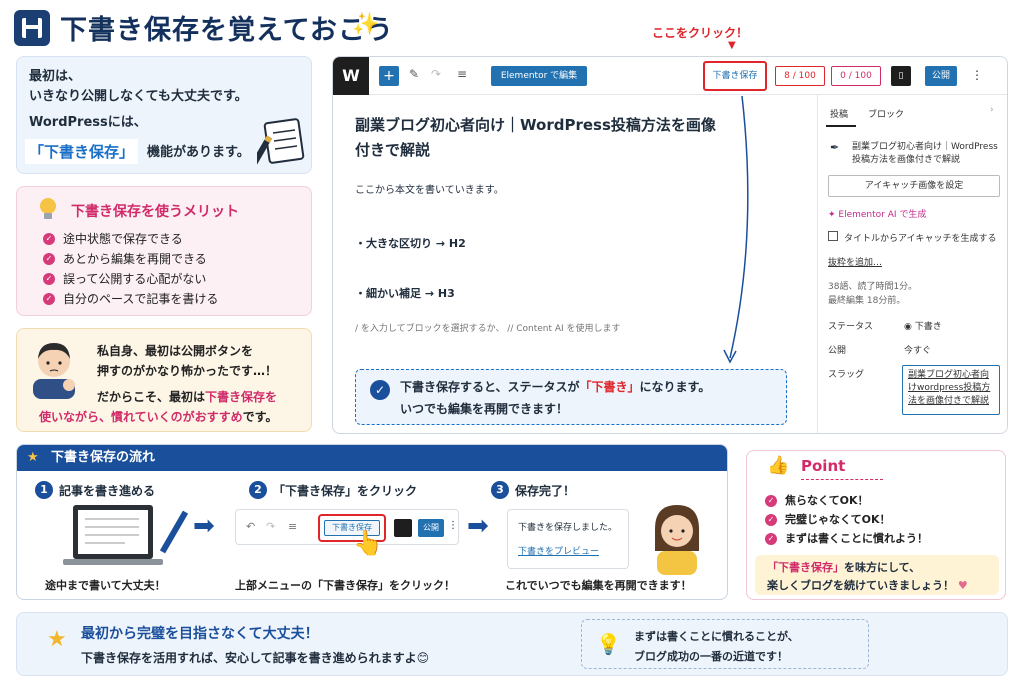 The height and width of the screenshot is (683, 1024). I want to click on notebook-pen-icon, so click(279, 141).